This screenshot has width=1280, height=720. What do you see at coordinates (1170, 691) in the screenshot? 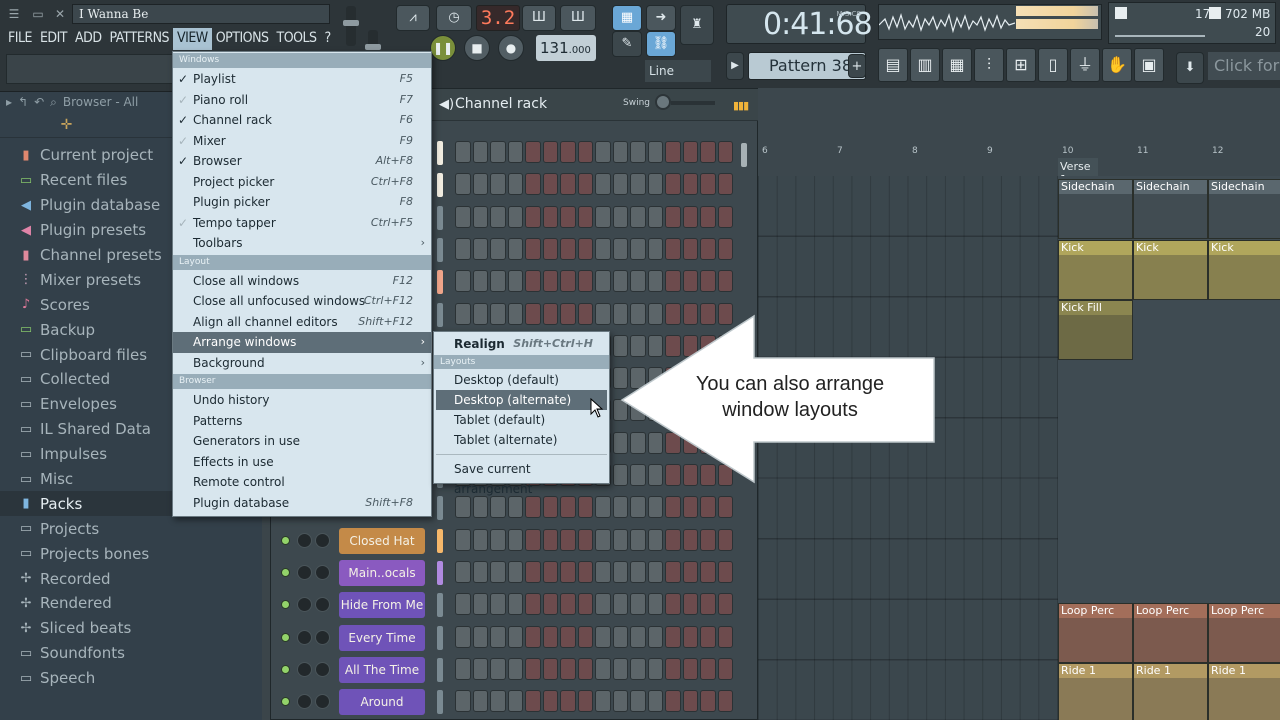
I see `playlist-clip: Ride 1` at bounding box center [1170, 691].